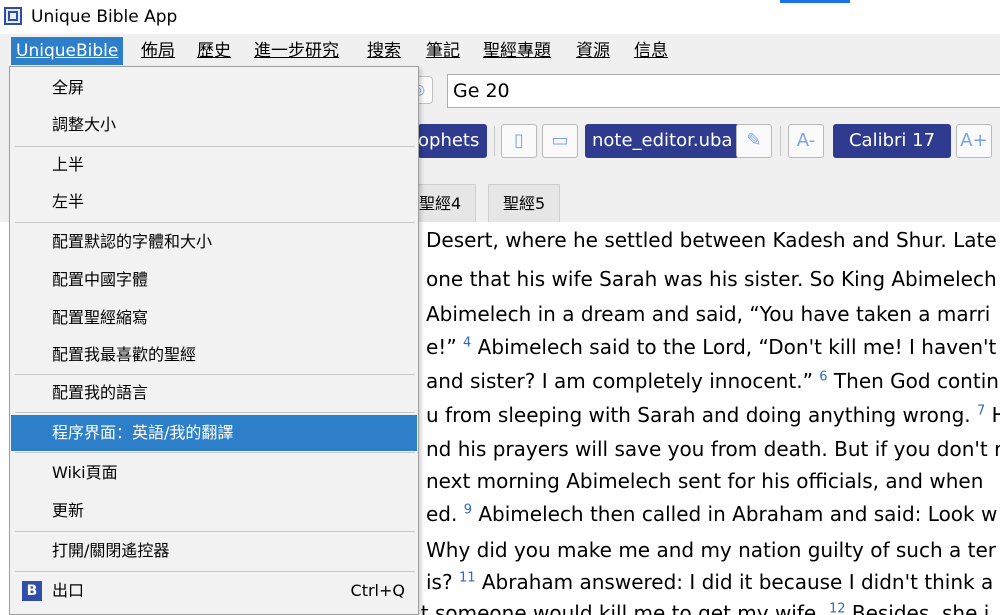 This screenshot has height=615, width=1000. Describe the element at coordinates (723, 91) in the screenshot. I see `reference-input: Ge 20` at that location.